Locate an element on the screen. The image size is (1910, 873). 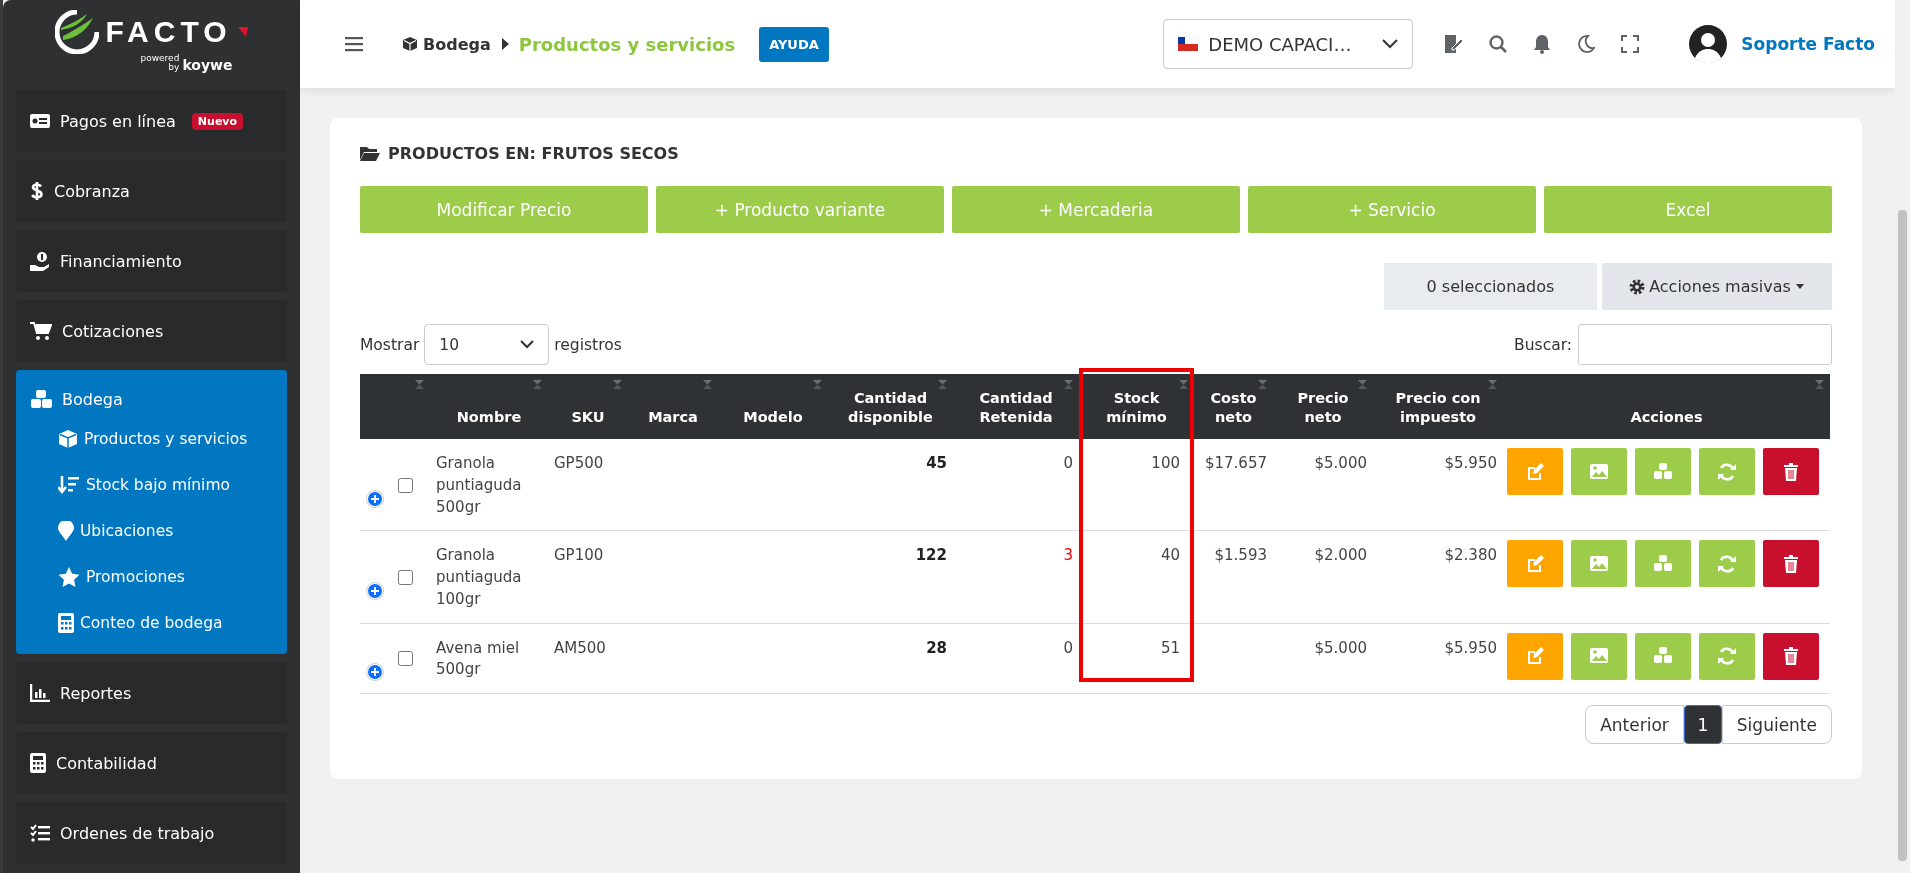
table-cell: GP500 is located at coordinates (588, 485).